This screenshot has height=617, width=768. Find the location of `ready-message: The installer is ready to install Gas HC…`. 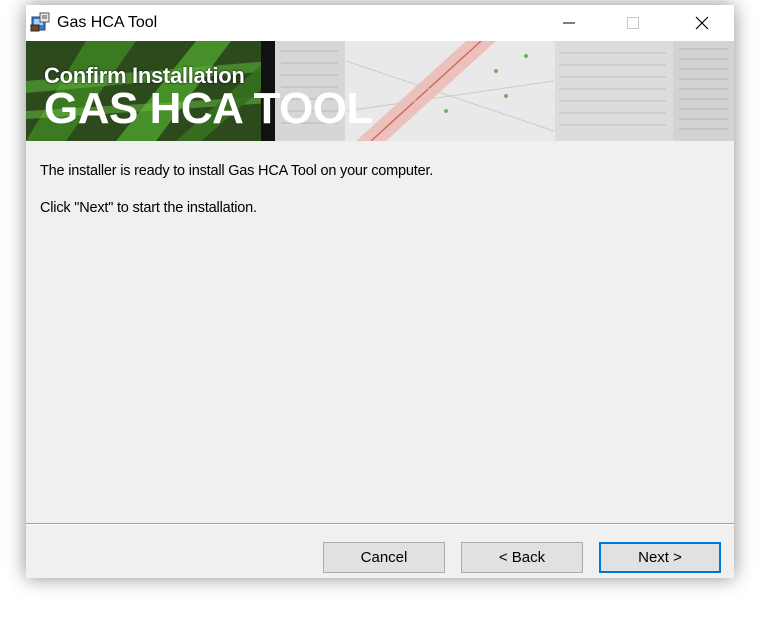

ready-message: The installer is ready to install Gas HC… is located at coordinates (237, 171).